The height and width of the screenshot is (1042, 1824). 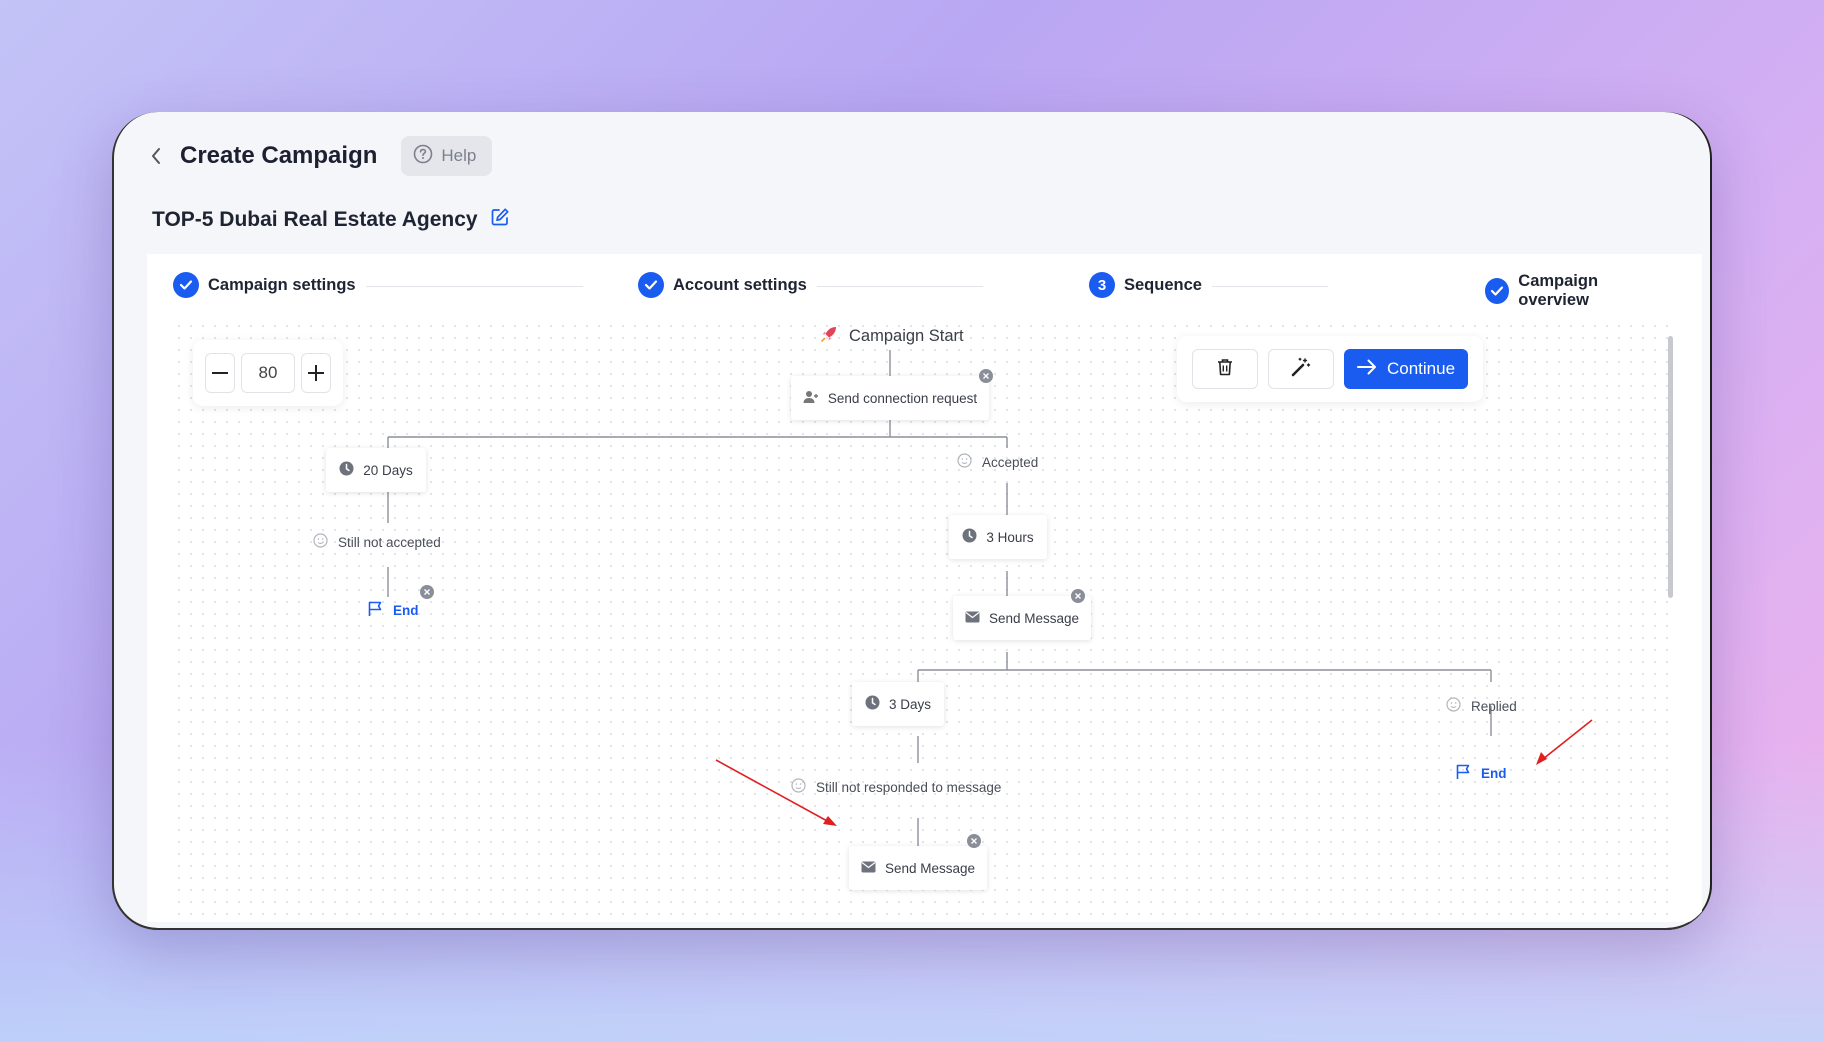 I want to click on campaign-start: Campaign Start, so click(x=891, y=336).